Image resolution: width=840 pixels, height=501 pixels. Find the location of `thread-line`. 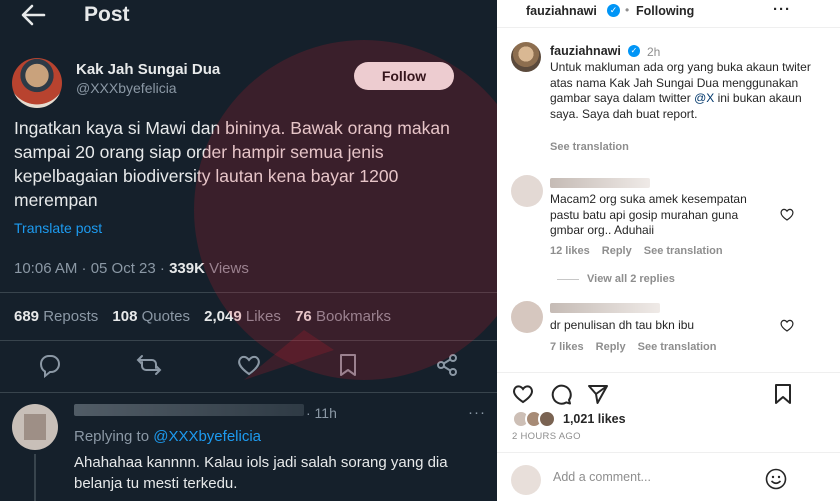

thread-line is located at coordinates (35, 477).